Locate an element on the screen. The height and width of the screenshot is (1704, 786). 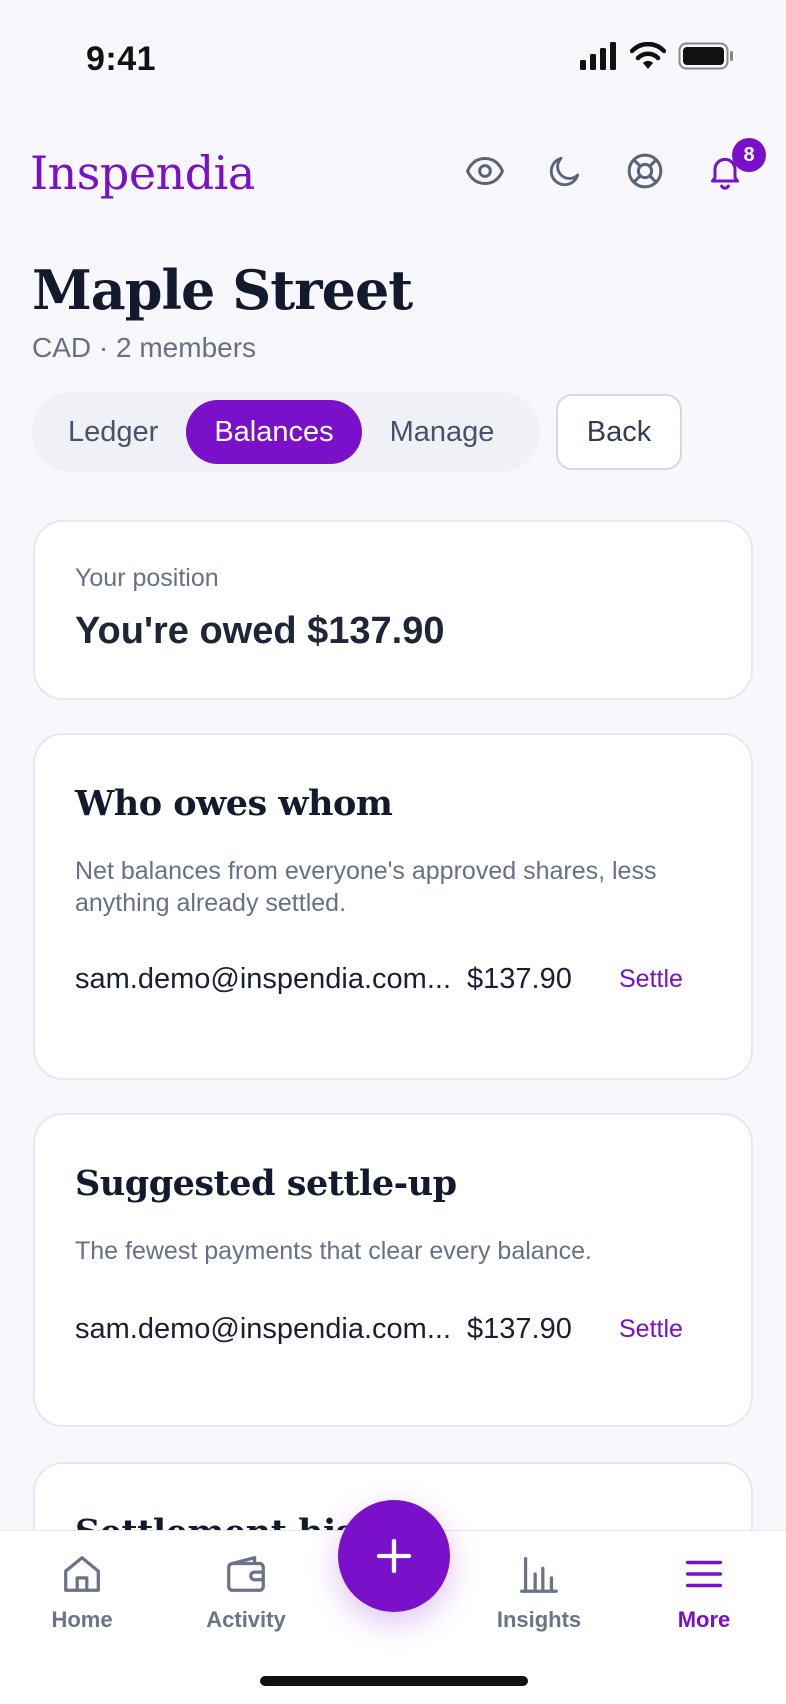
notifications-button: 8 is located at coordinates (735, 165).